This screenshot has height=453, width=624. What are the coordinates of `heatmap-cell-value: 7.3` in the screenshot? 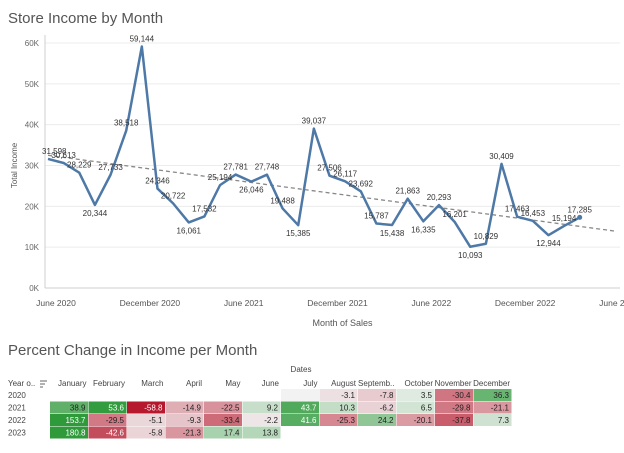 It's located at (504, 420).